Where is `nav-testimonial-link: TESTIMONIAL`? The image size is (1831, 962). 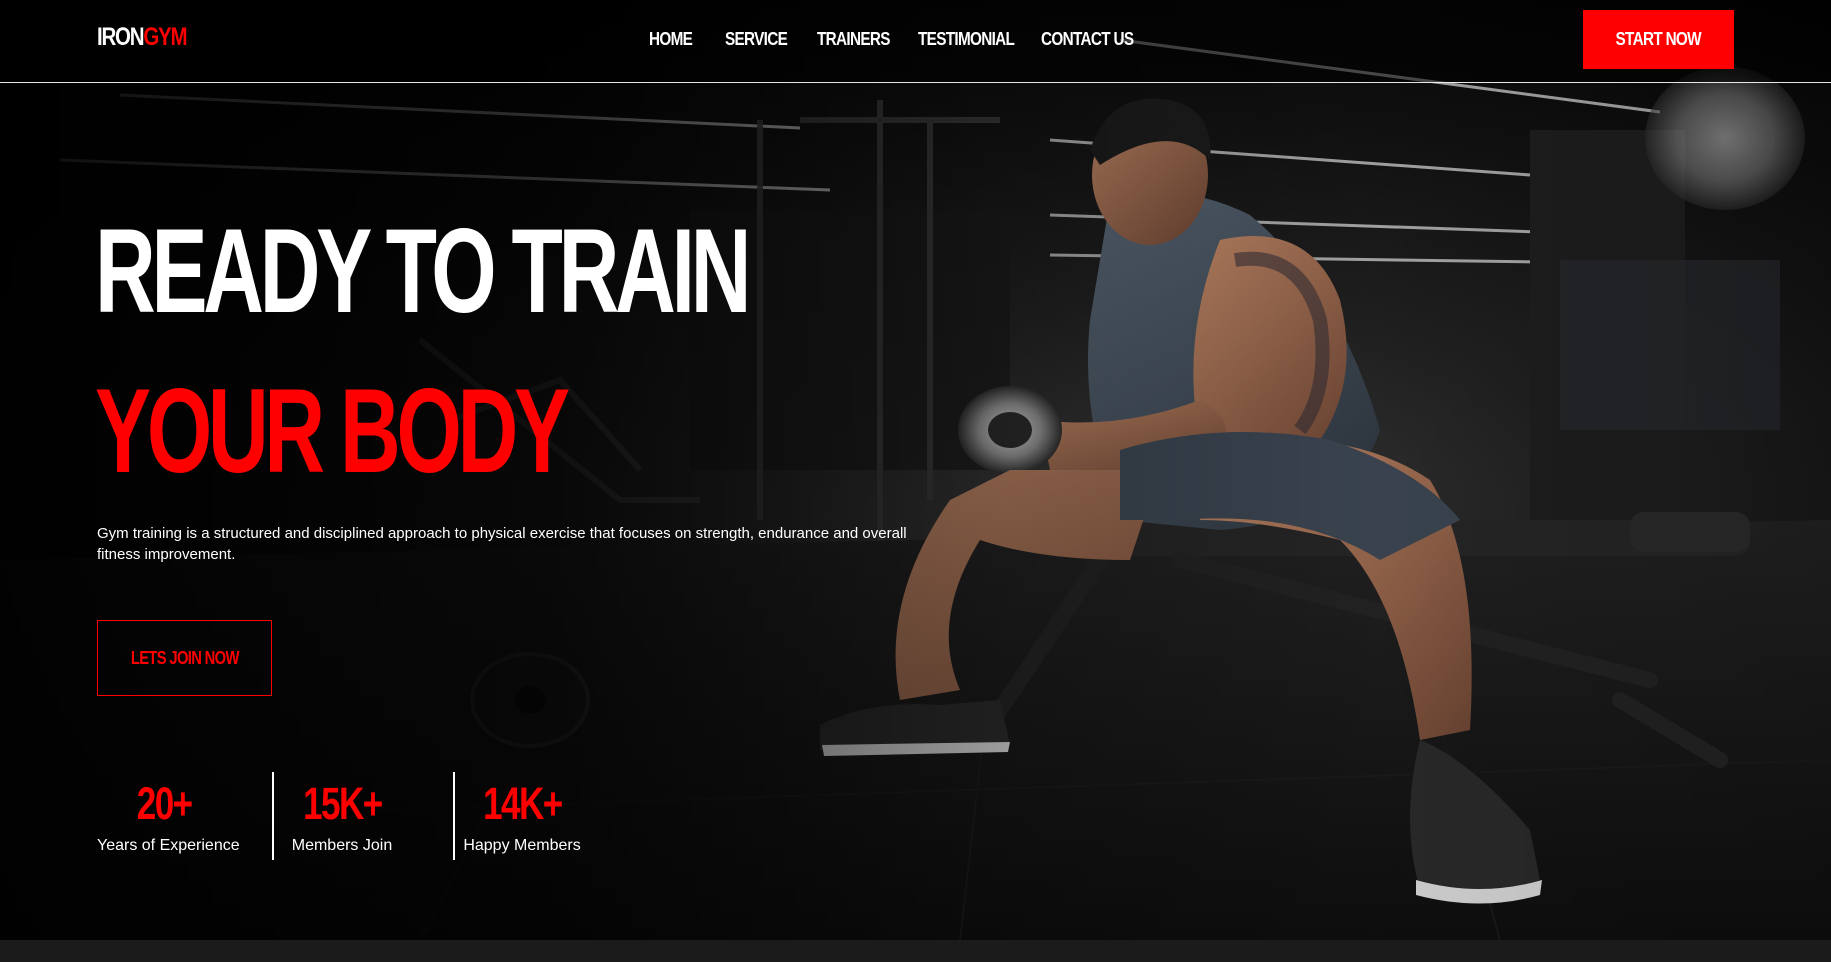 nav-testimonial-link: TESTIMONIAL is located at coordinates (966, 39).